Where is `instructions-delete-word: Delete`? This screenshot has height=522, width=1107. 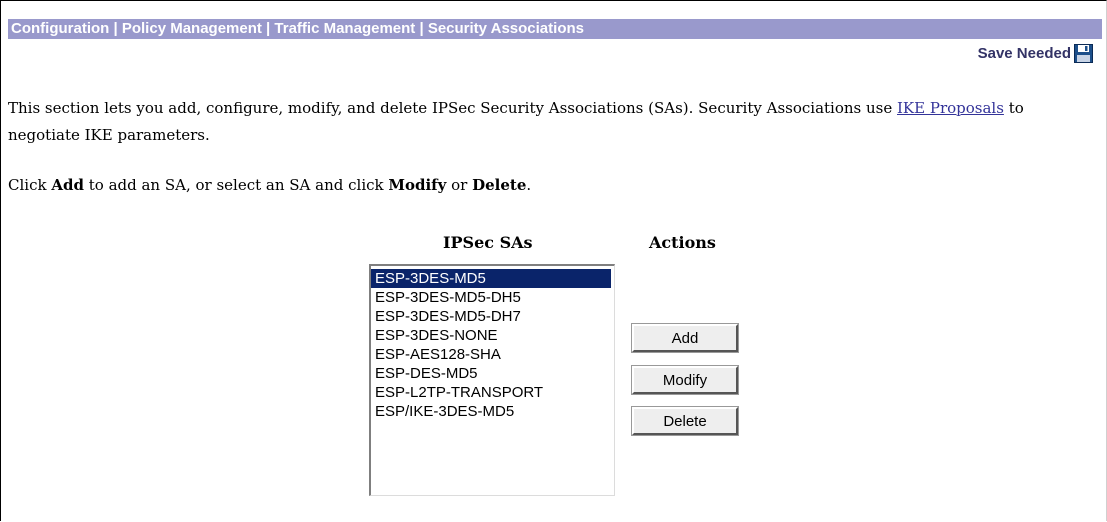
instructions-delete-word: Delete is located at coordinates (499, 185).